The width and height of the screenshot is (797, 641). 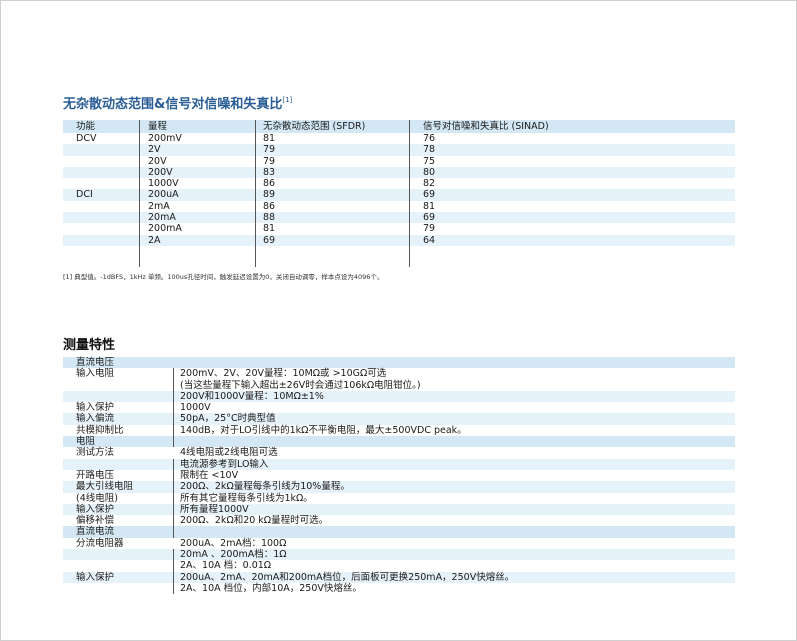 I want to click on header-range: 量程, so click(x=158, y=126).